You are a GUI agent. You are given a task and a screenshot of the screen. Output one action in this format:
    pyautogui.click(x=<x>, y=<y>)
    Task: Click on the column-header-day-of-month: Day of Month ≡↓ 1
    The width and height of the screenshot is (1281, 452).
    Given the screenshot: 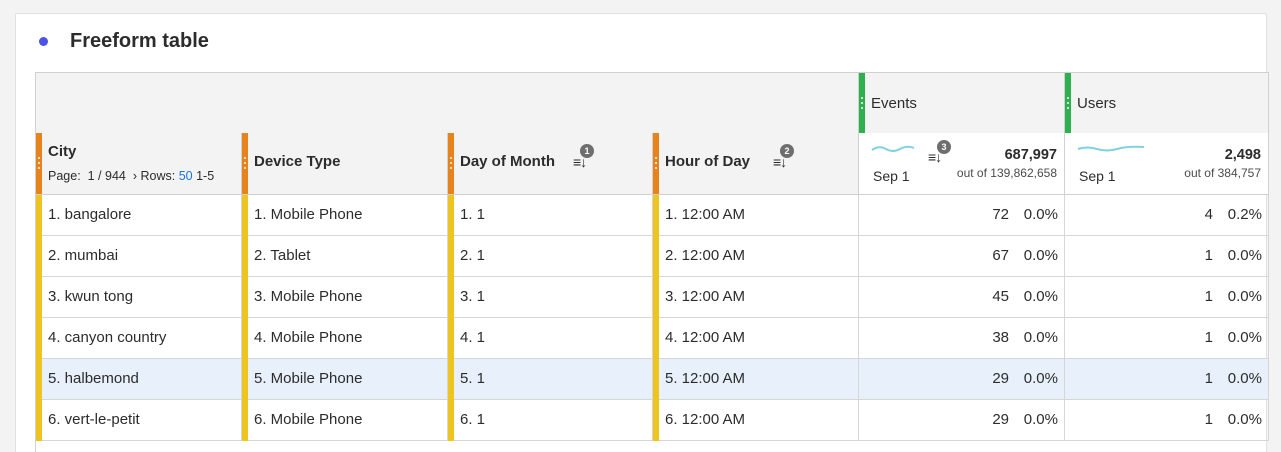 What is the action you would take?
    pyautogui.click(x=550, y=164)
    